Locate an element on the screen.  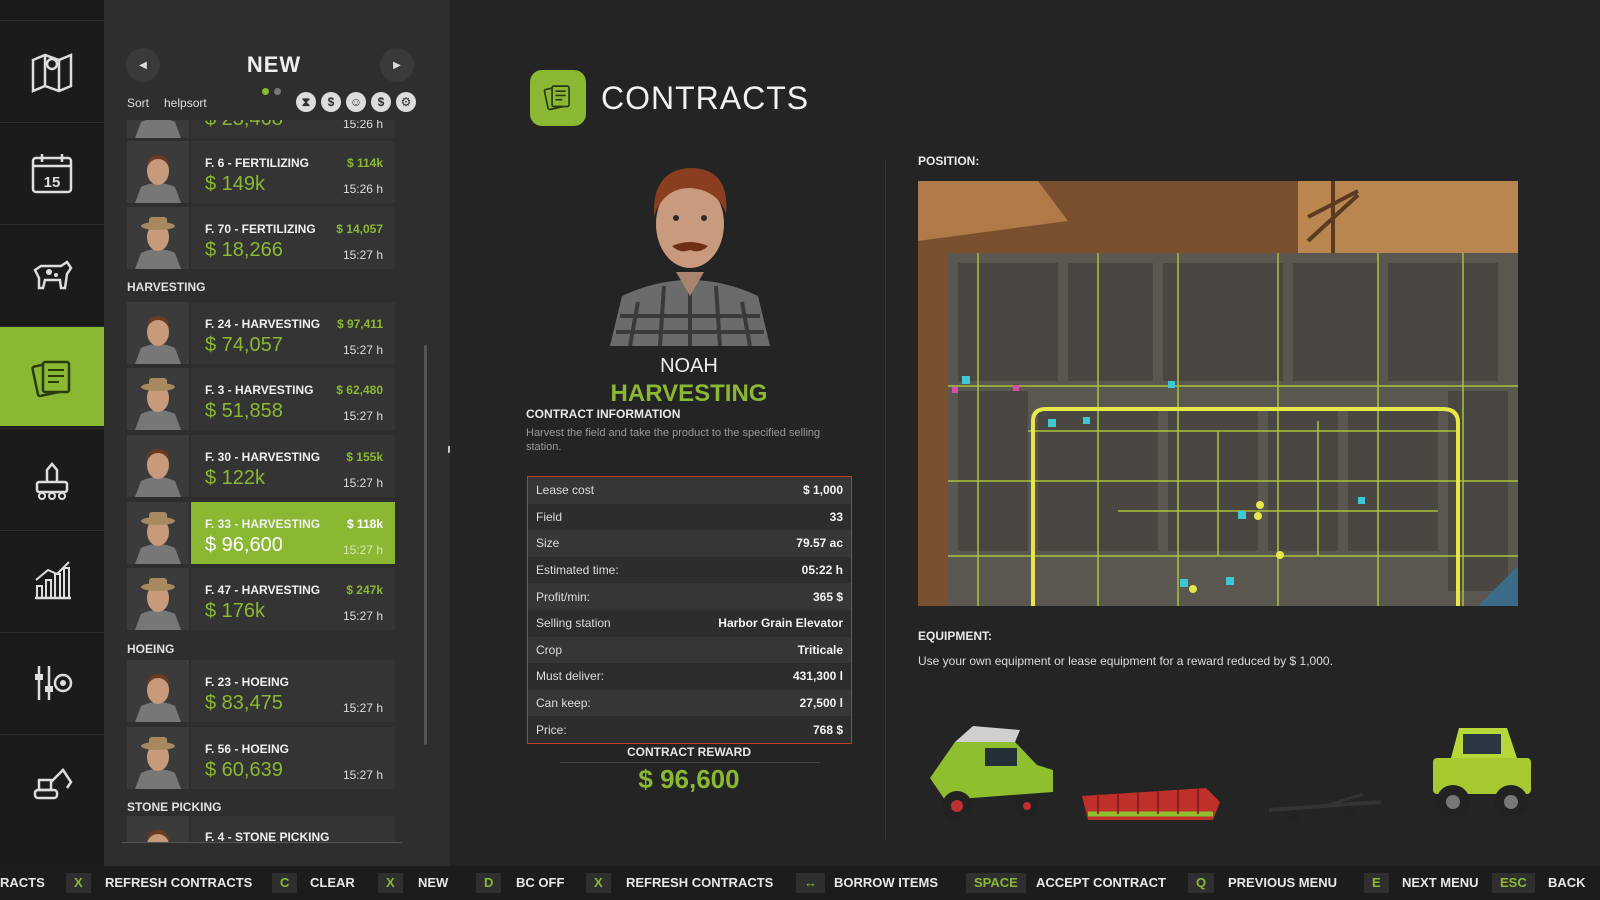
contract-reward: $ 60,639 is located at coordinates (244, 770).